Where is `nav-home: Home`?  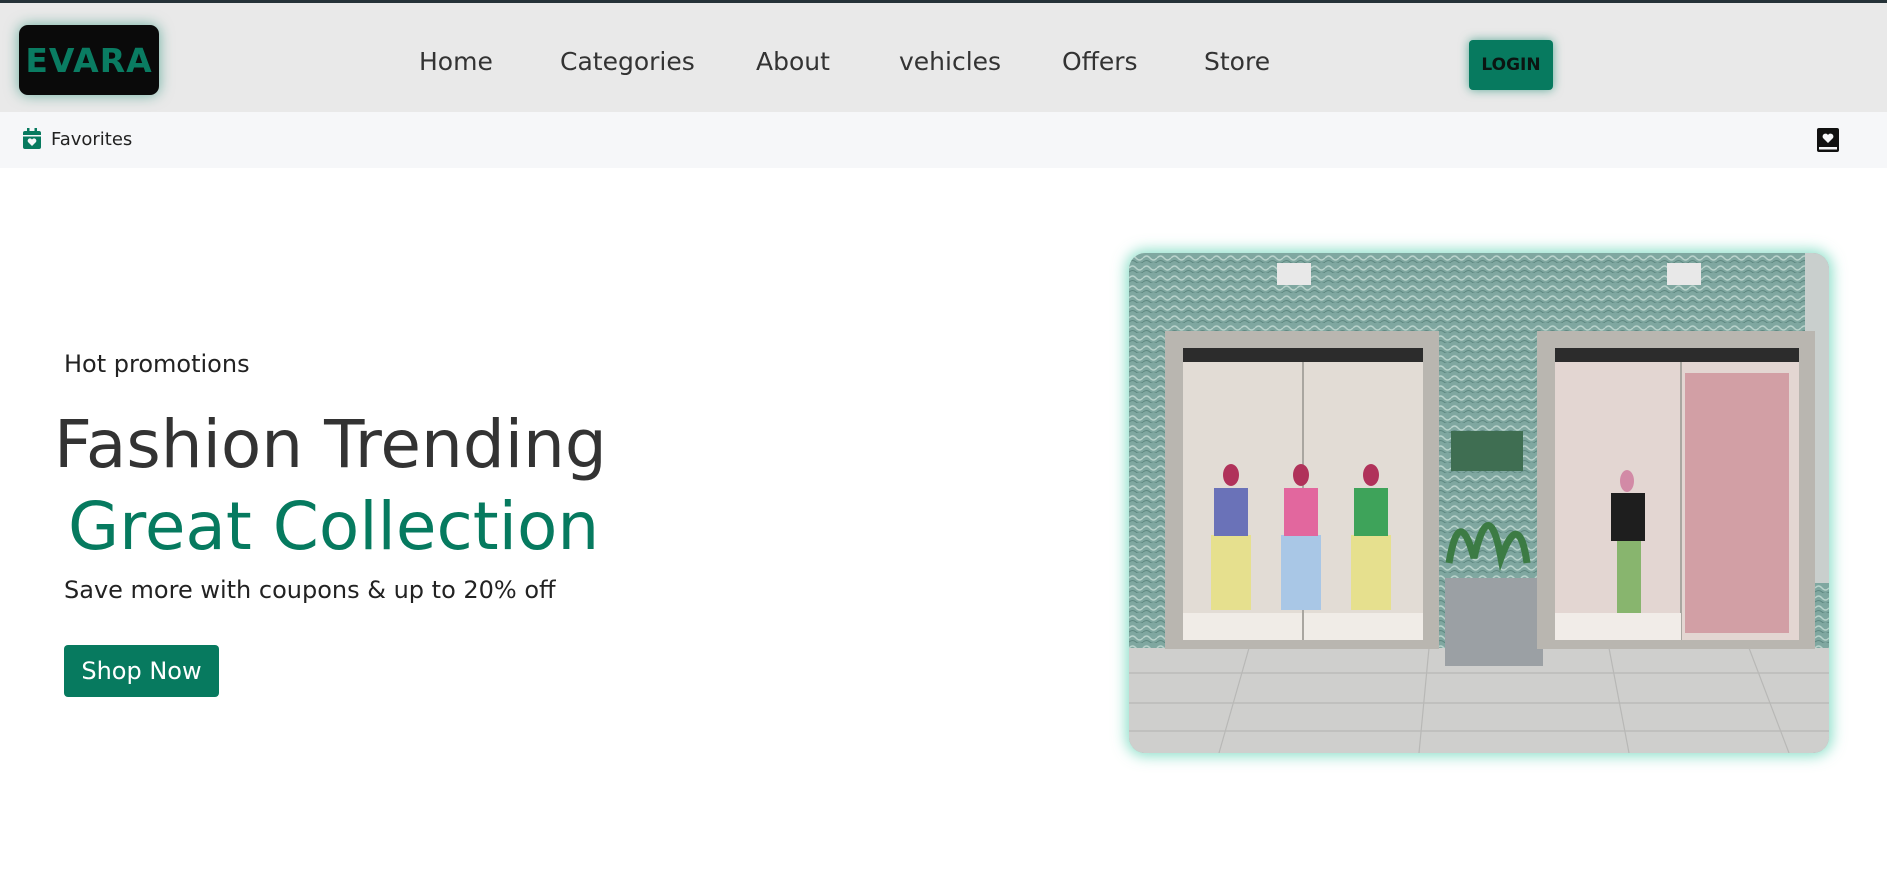
nav-home: Home is located at coordinates (456, 61).